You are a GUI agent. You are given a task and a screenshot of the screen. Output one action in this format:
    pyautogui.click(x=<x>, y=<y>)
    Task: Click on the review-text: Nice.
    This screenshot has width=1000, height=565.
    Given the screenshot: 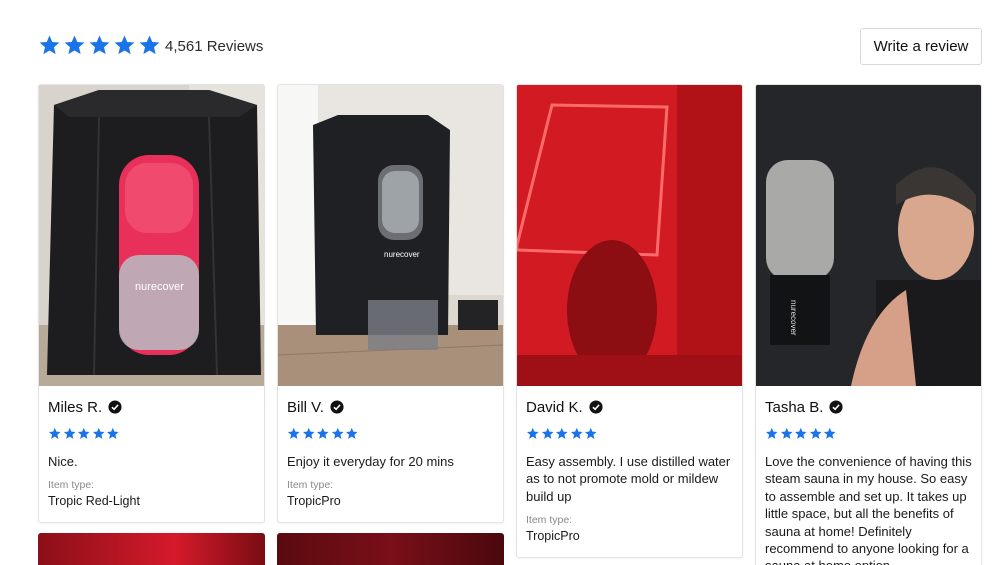 What is the action you would take?
    pyautogui.click(x=63, y=461)
    